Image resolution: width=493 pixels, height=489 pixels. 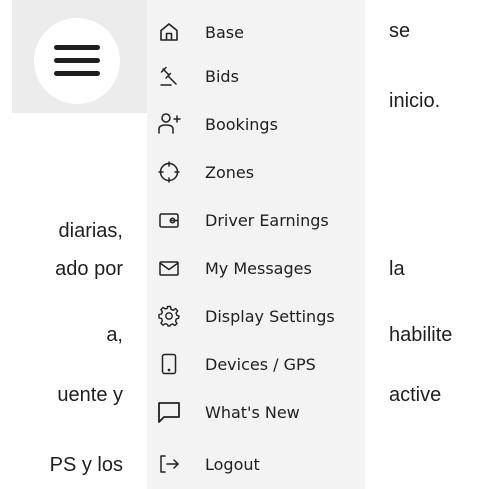 I want to click on body-text-fragment: uente y, so click(x=90, y=395).